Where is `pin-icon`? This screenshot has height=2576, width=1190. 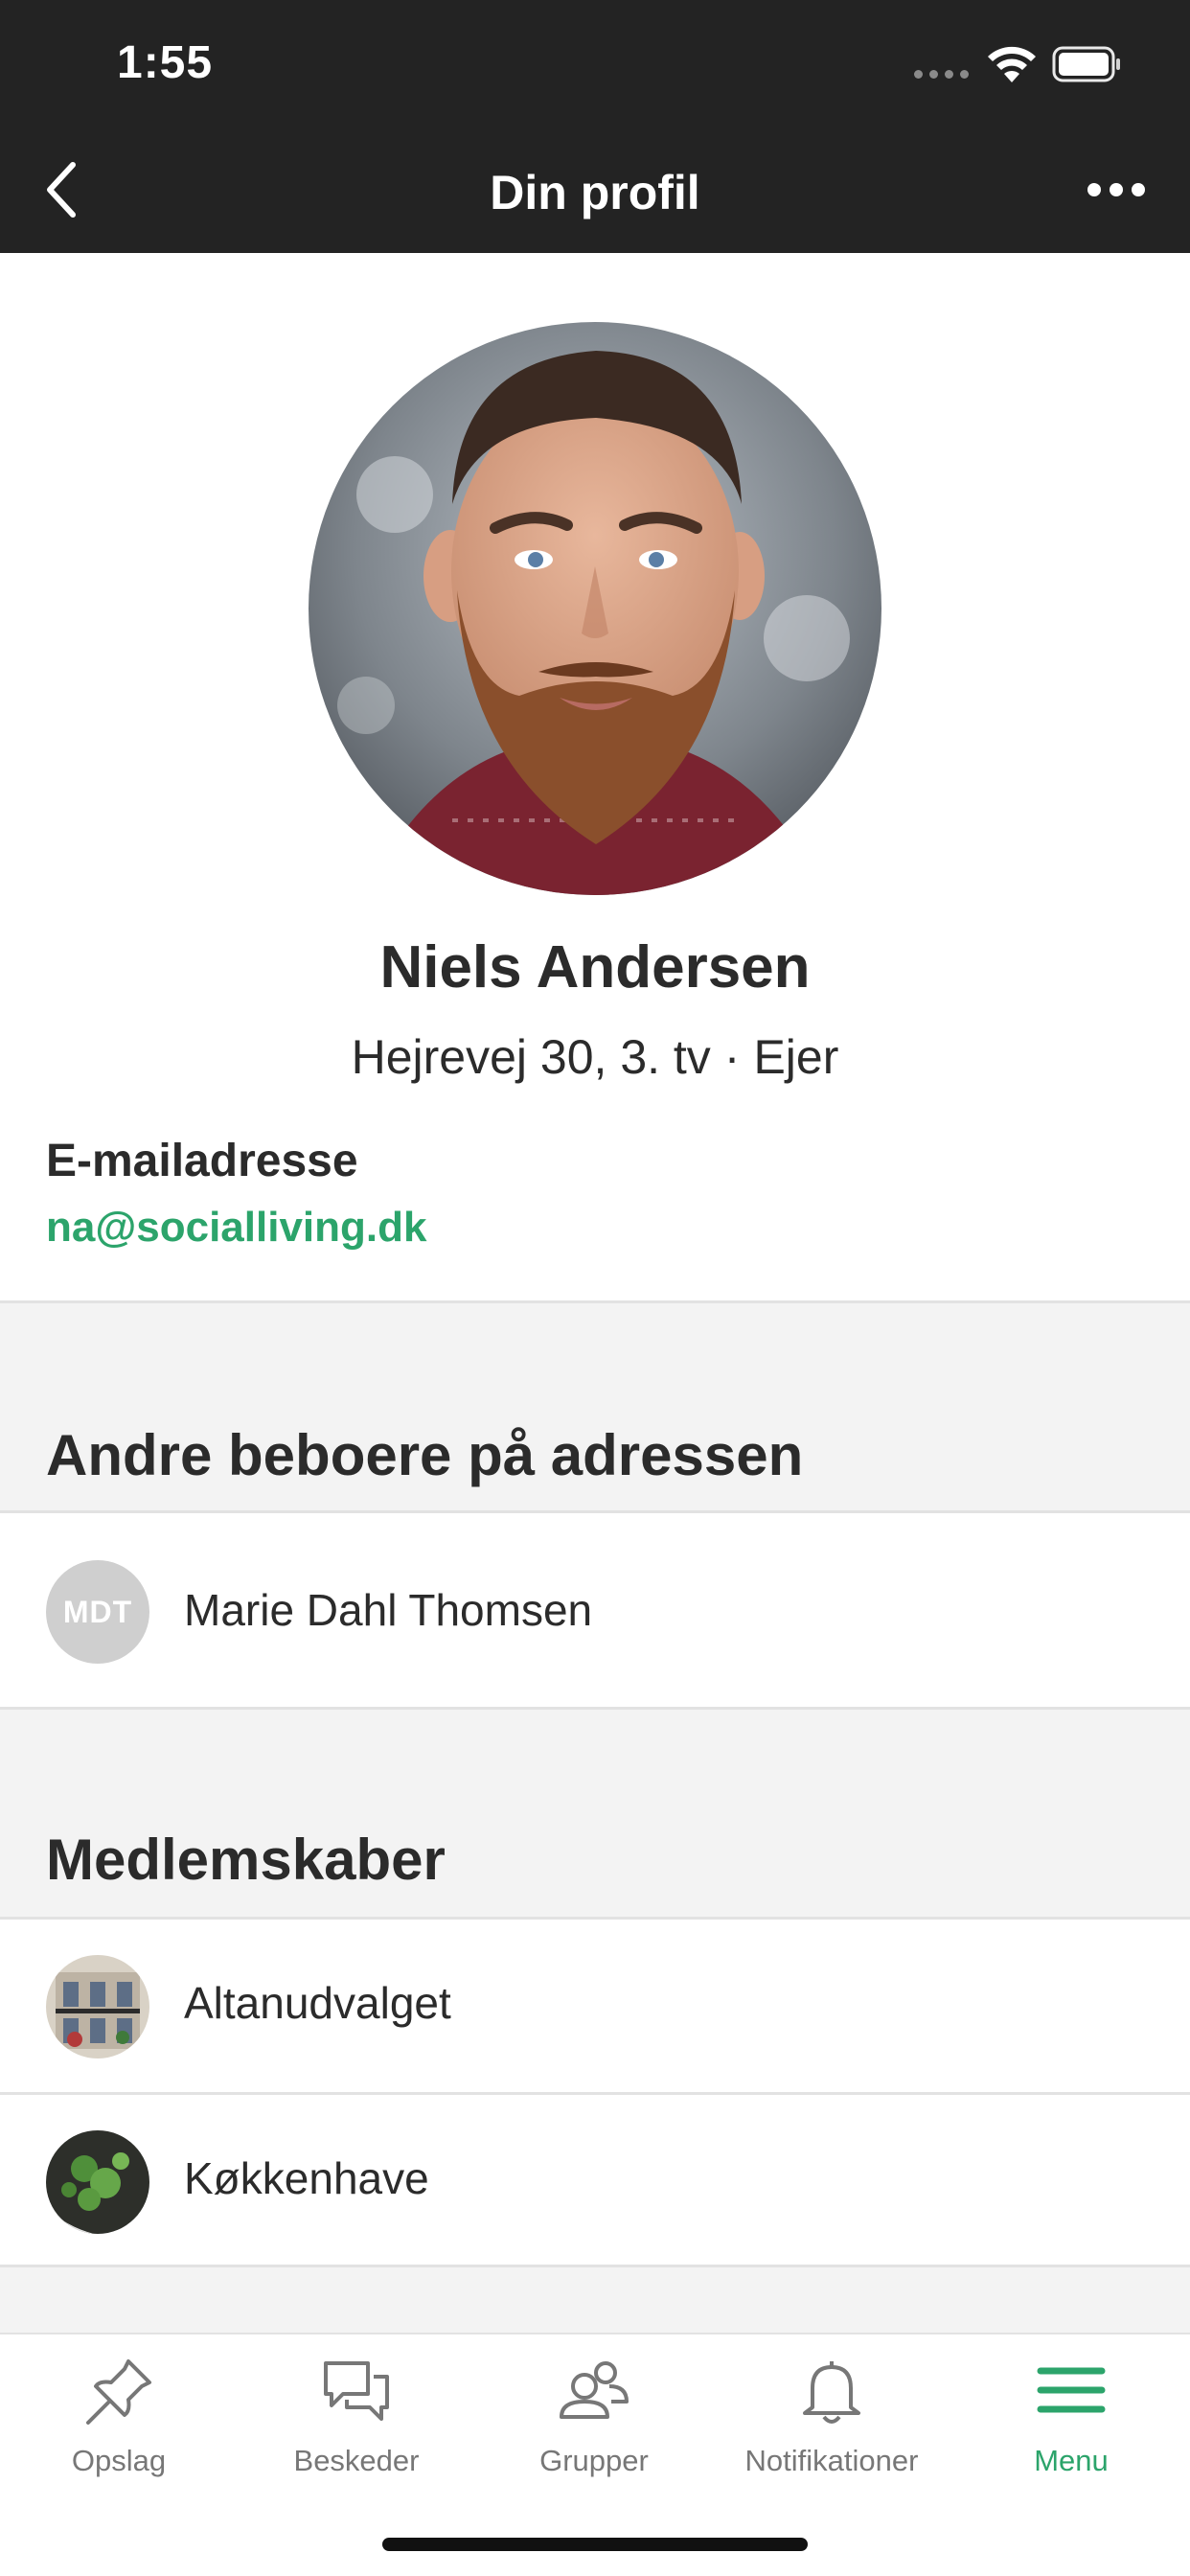
pin-icon is located at coordinates (119, 2392).